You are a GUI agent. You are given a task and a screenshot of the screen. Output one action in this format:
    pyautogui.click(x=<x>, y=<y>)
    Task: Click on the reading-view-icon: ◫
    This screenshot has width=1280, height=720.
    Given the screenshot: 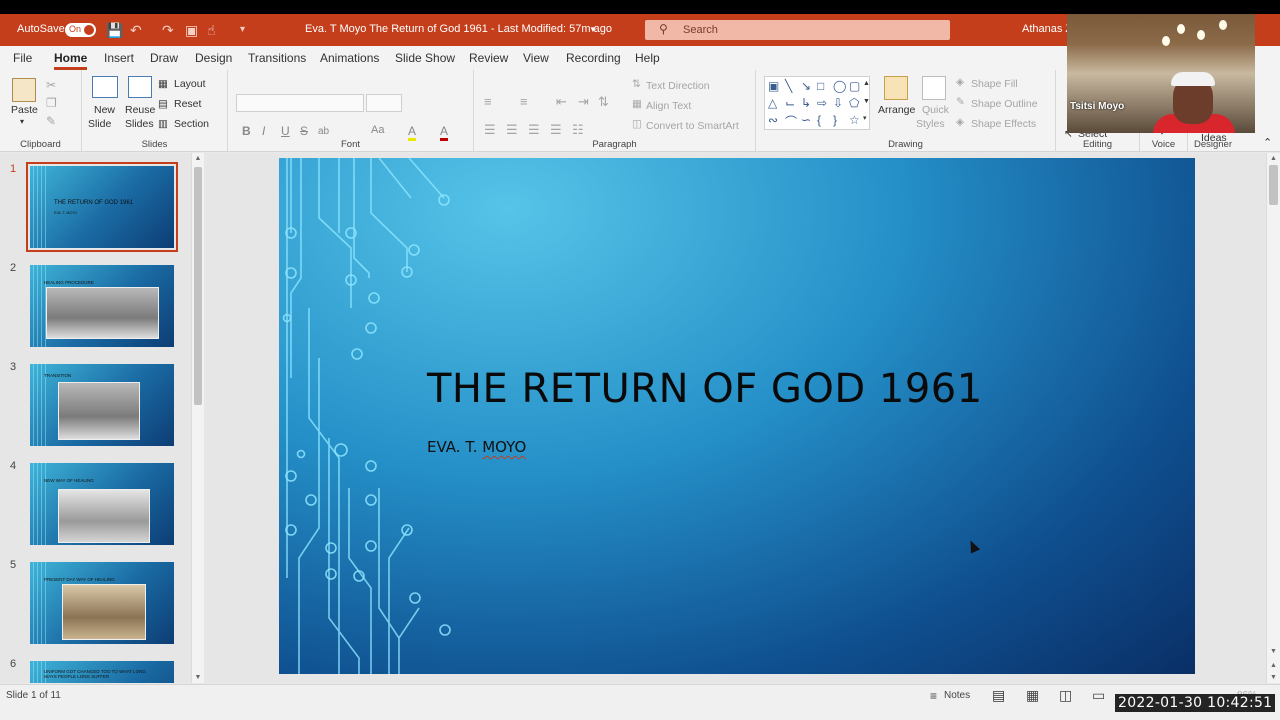 What is the action you would take?
    pyautogui.click(x=1065, y=695)
    